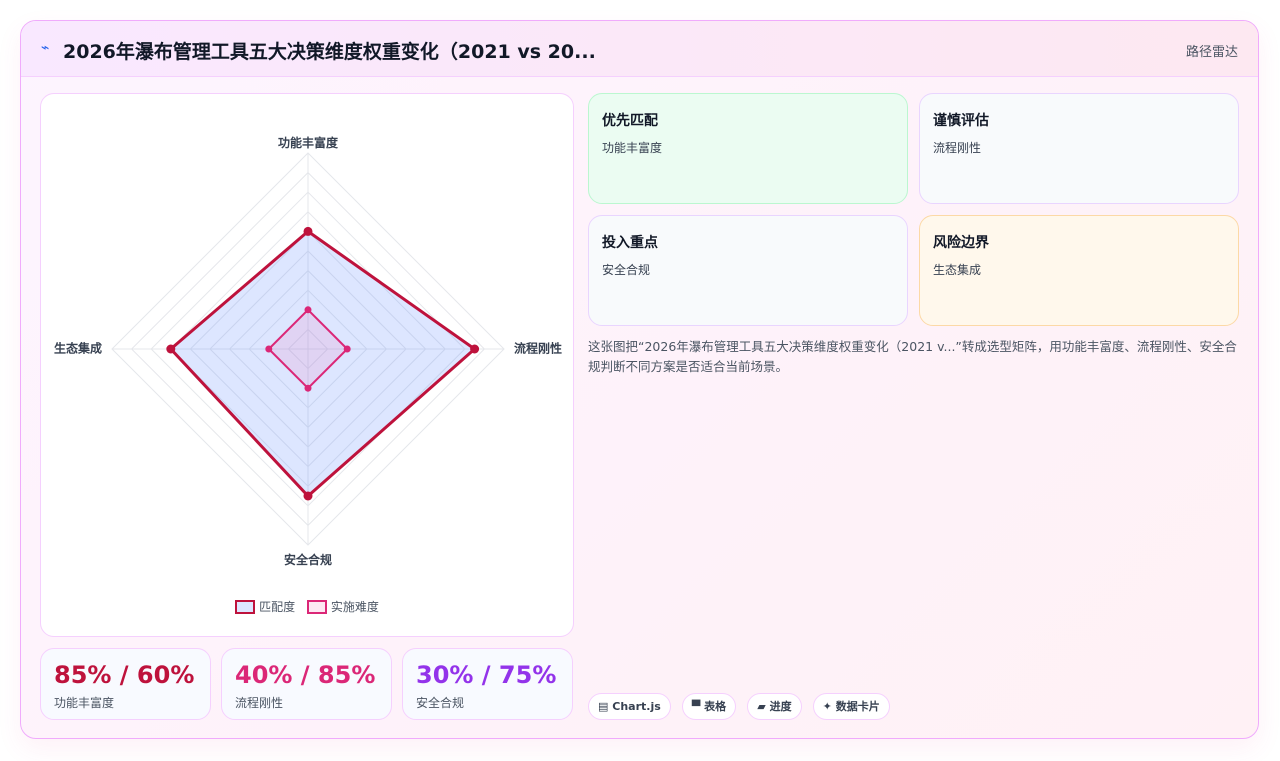 This screenshot has height=761, width=1280. Describe the element at coordinates (277, 607) in the screenshot. I see `legend-label-match: 匹配度` at that location.